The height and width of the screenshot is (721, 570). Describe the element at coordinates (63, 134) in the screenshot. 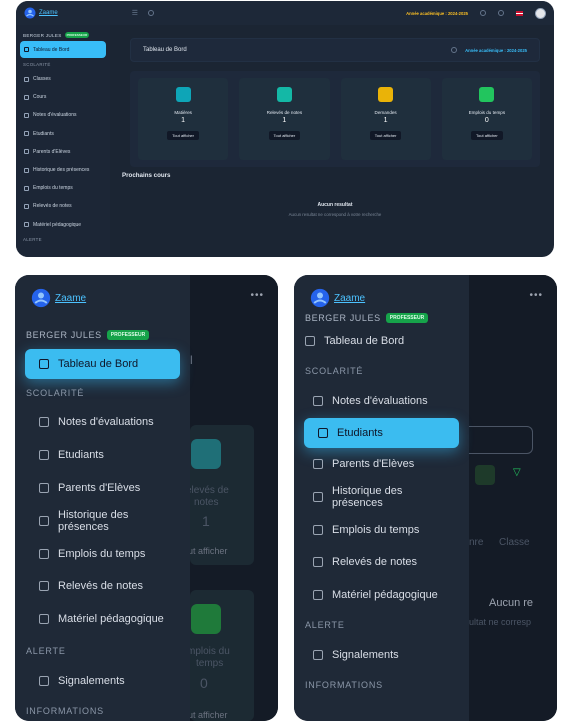

I see `sidebar-item-etudiants: Etudiants` at that location.